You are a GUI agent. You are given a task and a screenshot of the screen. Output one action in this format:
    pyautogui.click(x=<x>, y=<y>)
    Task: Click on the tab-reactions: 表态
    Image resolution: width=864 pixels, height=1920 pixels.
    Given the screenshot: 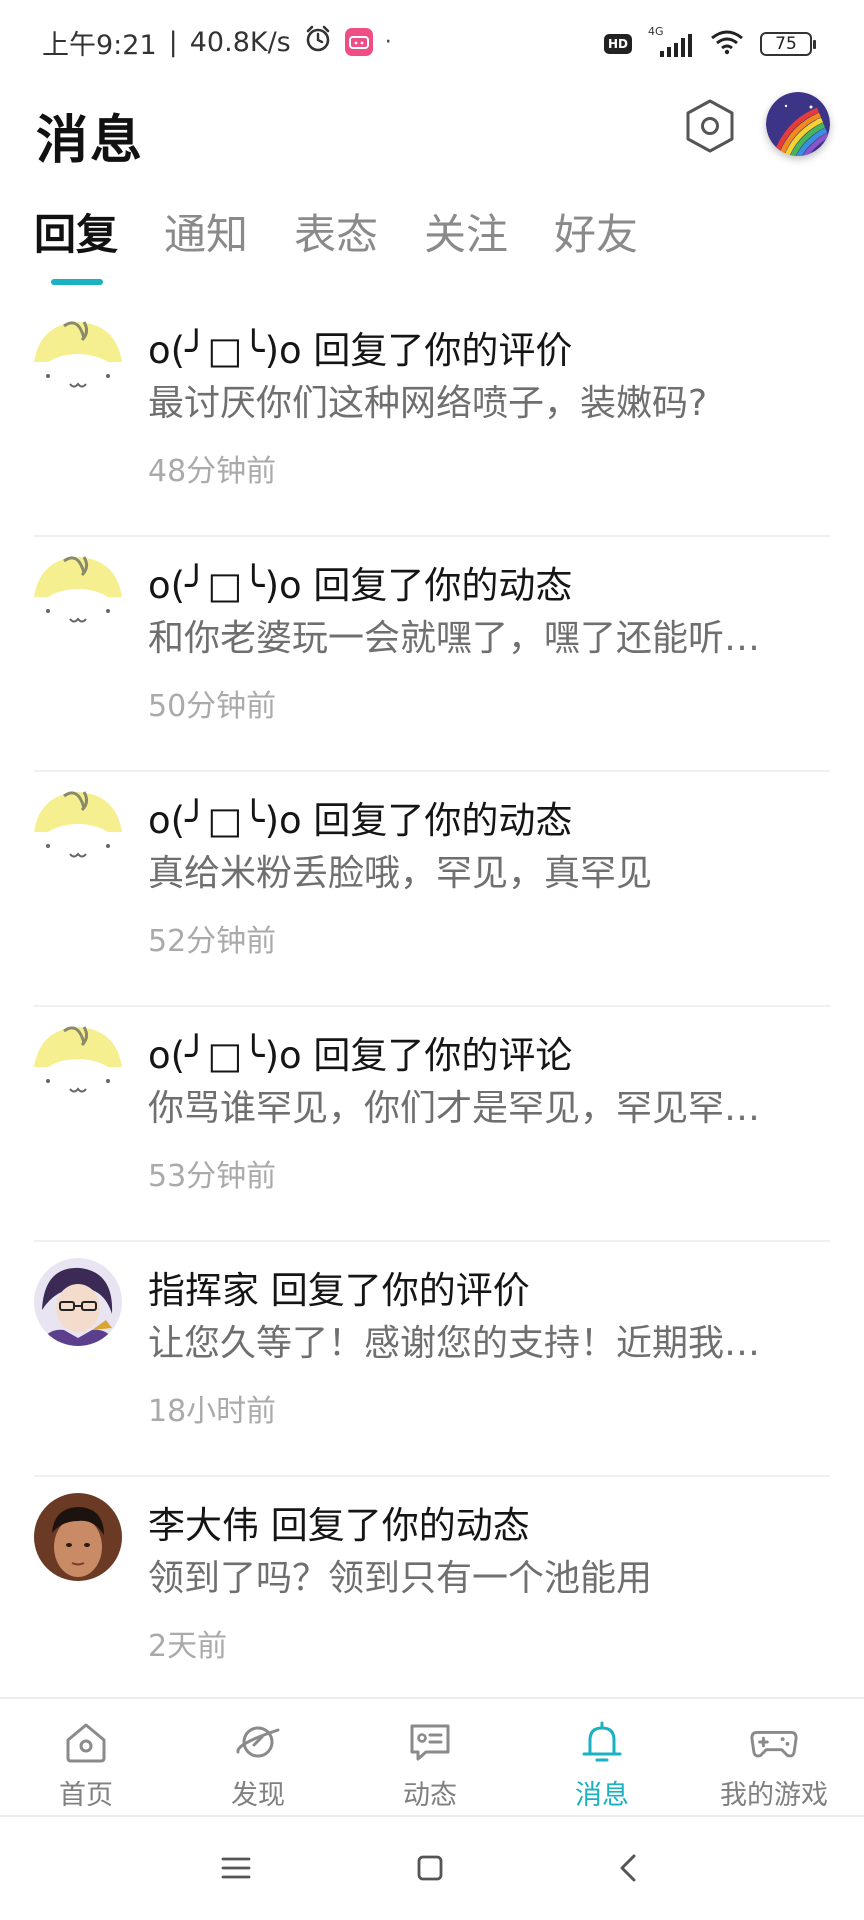 What is the action you would take?
    pyautogui.click(x=336, y=240)
    